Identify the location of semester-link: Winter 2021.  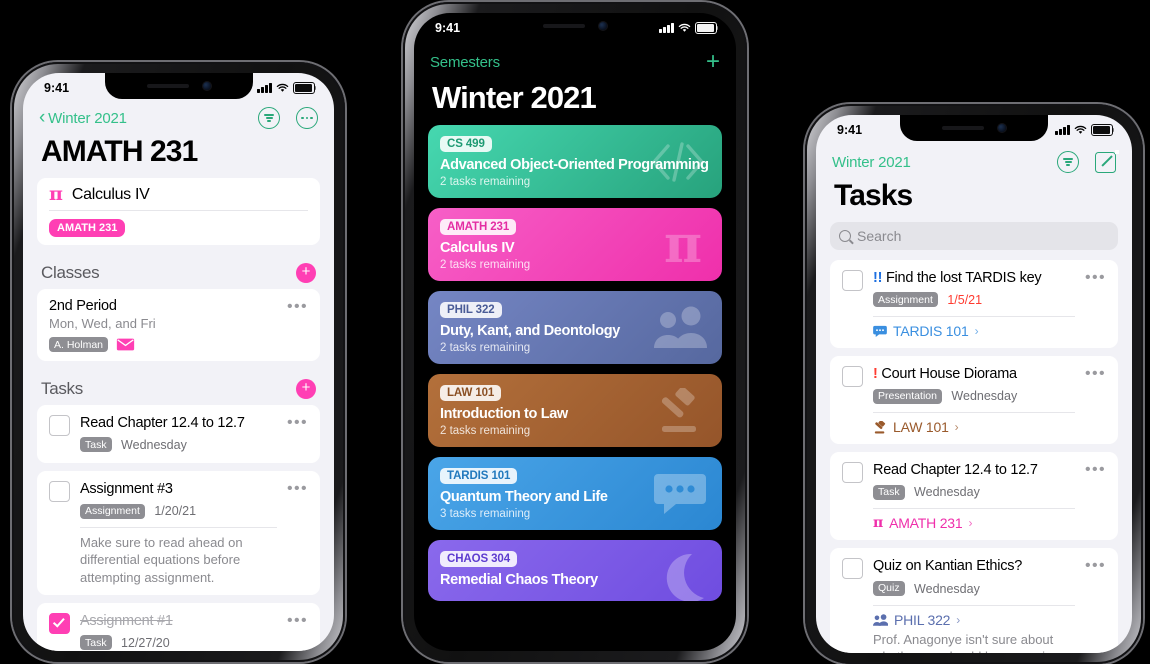
(871, 162).